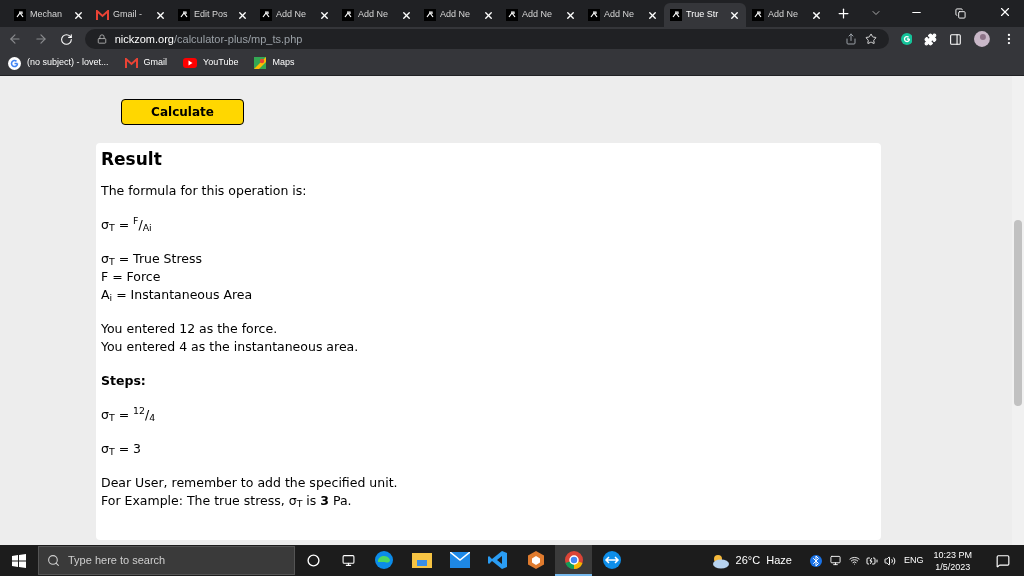 This screenshot has width=1024, height=576. I want to click on g-logo-icon, so click(14, 63).